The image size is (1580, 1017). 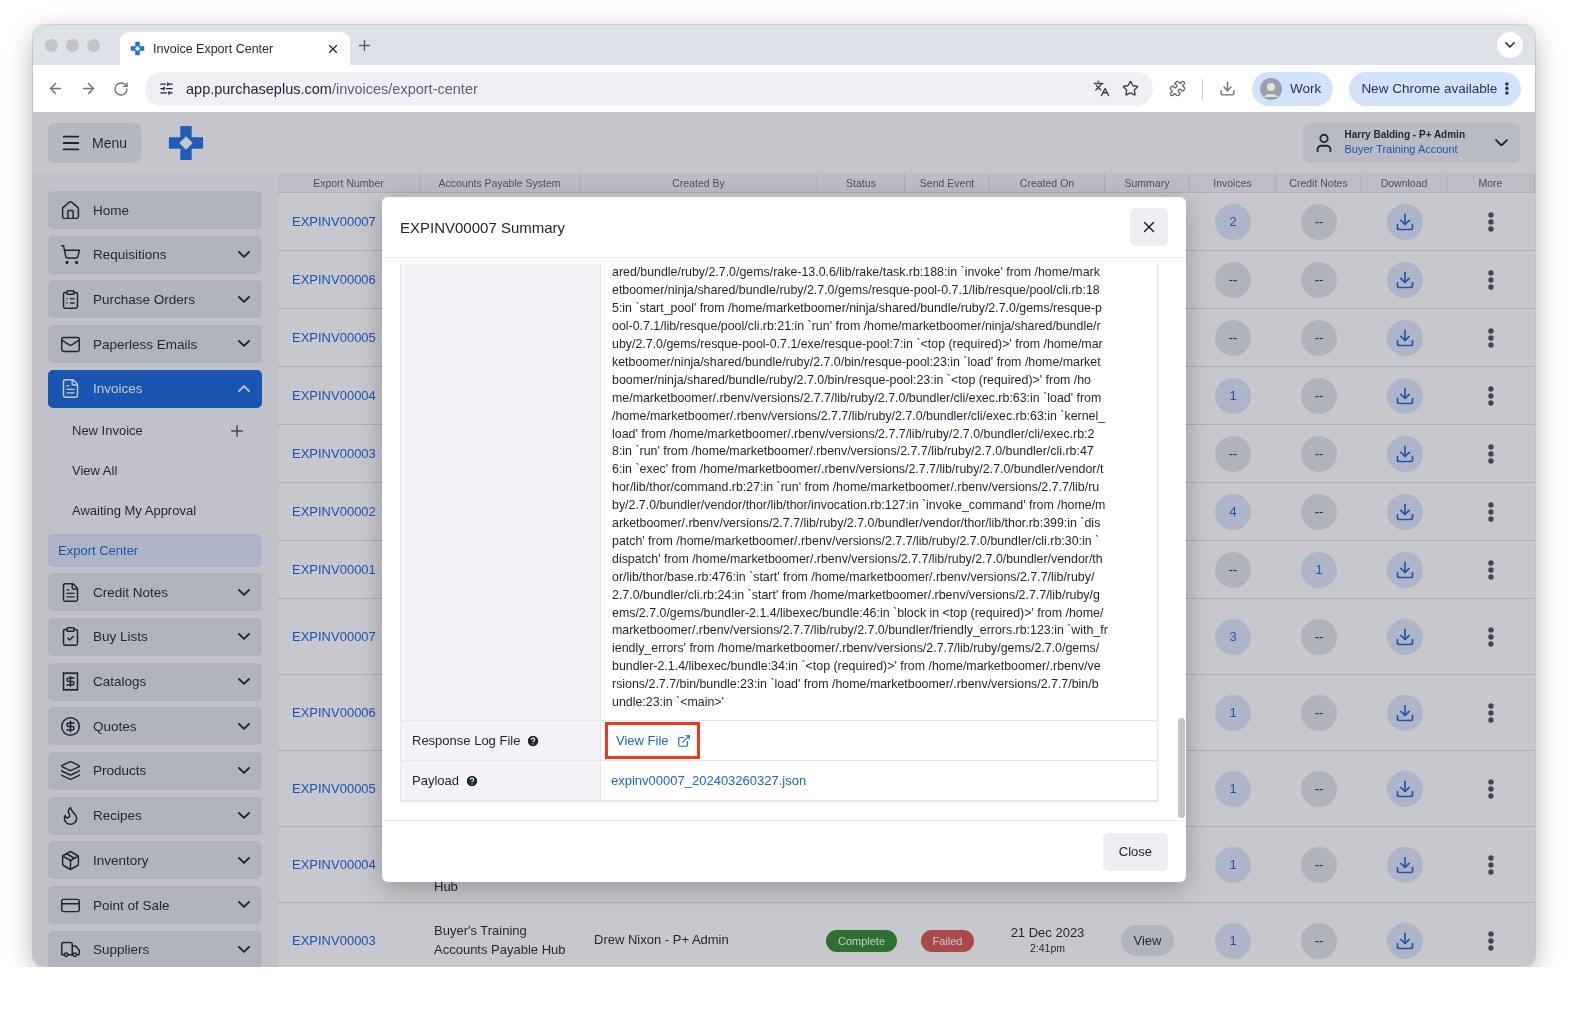 What do you see at coordinates (533, 740) in the screenshot?
I see `help-icon` at bounding box center [533, 740].